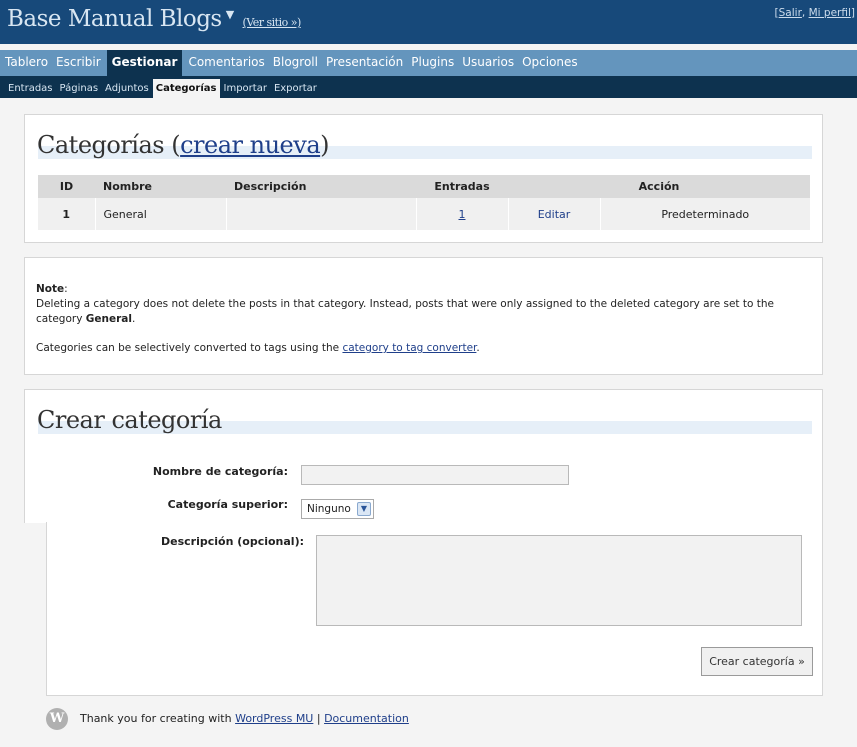  Describe the element at coordinates (127, 88) in the screenshot. I see `subnav-item-attachments: Adjuntos` at that location.